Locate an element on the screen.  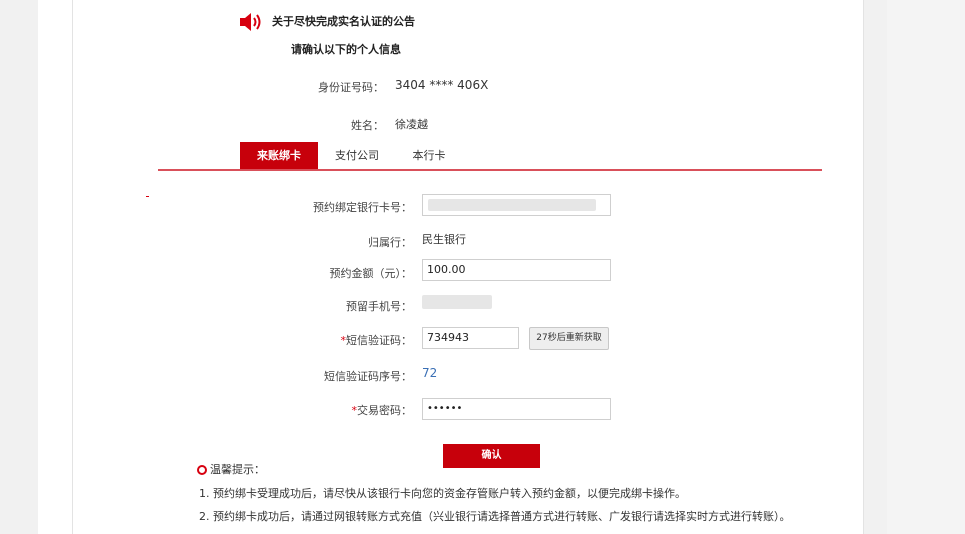
sms-seq-label: 短信验证码序号： is located at coordinates (368, 376).